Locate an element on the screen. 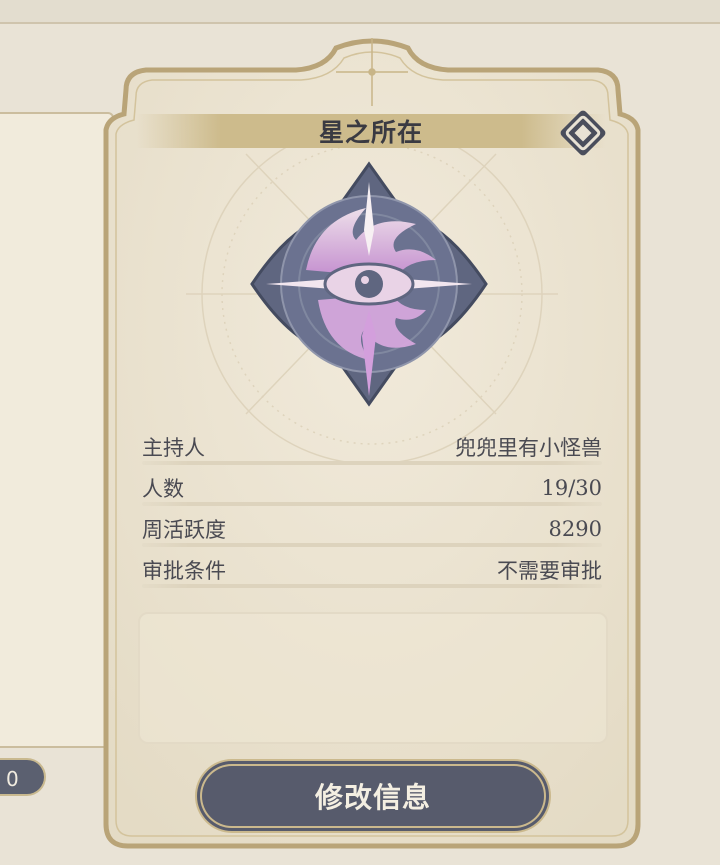  swap-icon is located at coordinates (583, 133).